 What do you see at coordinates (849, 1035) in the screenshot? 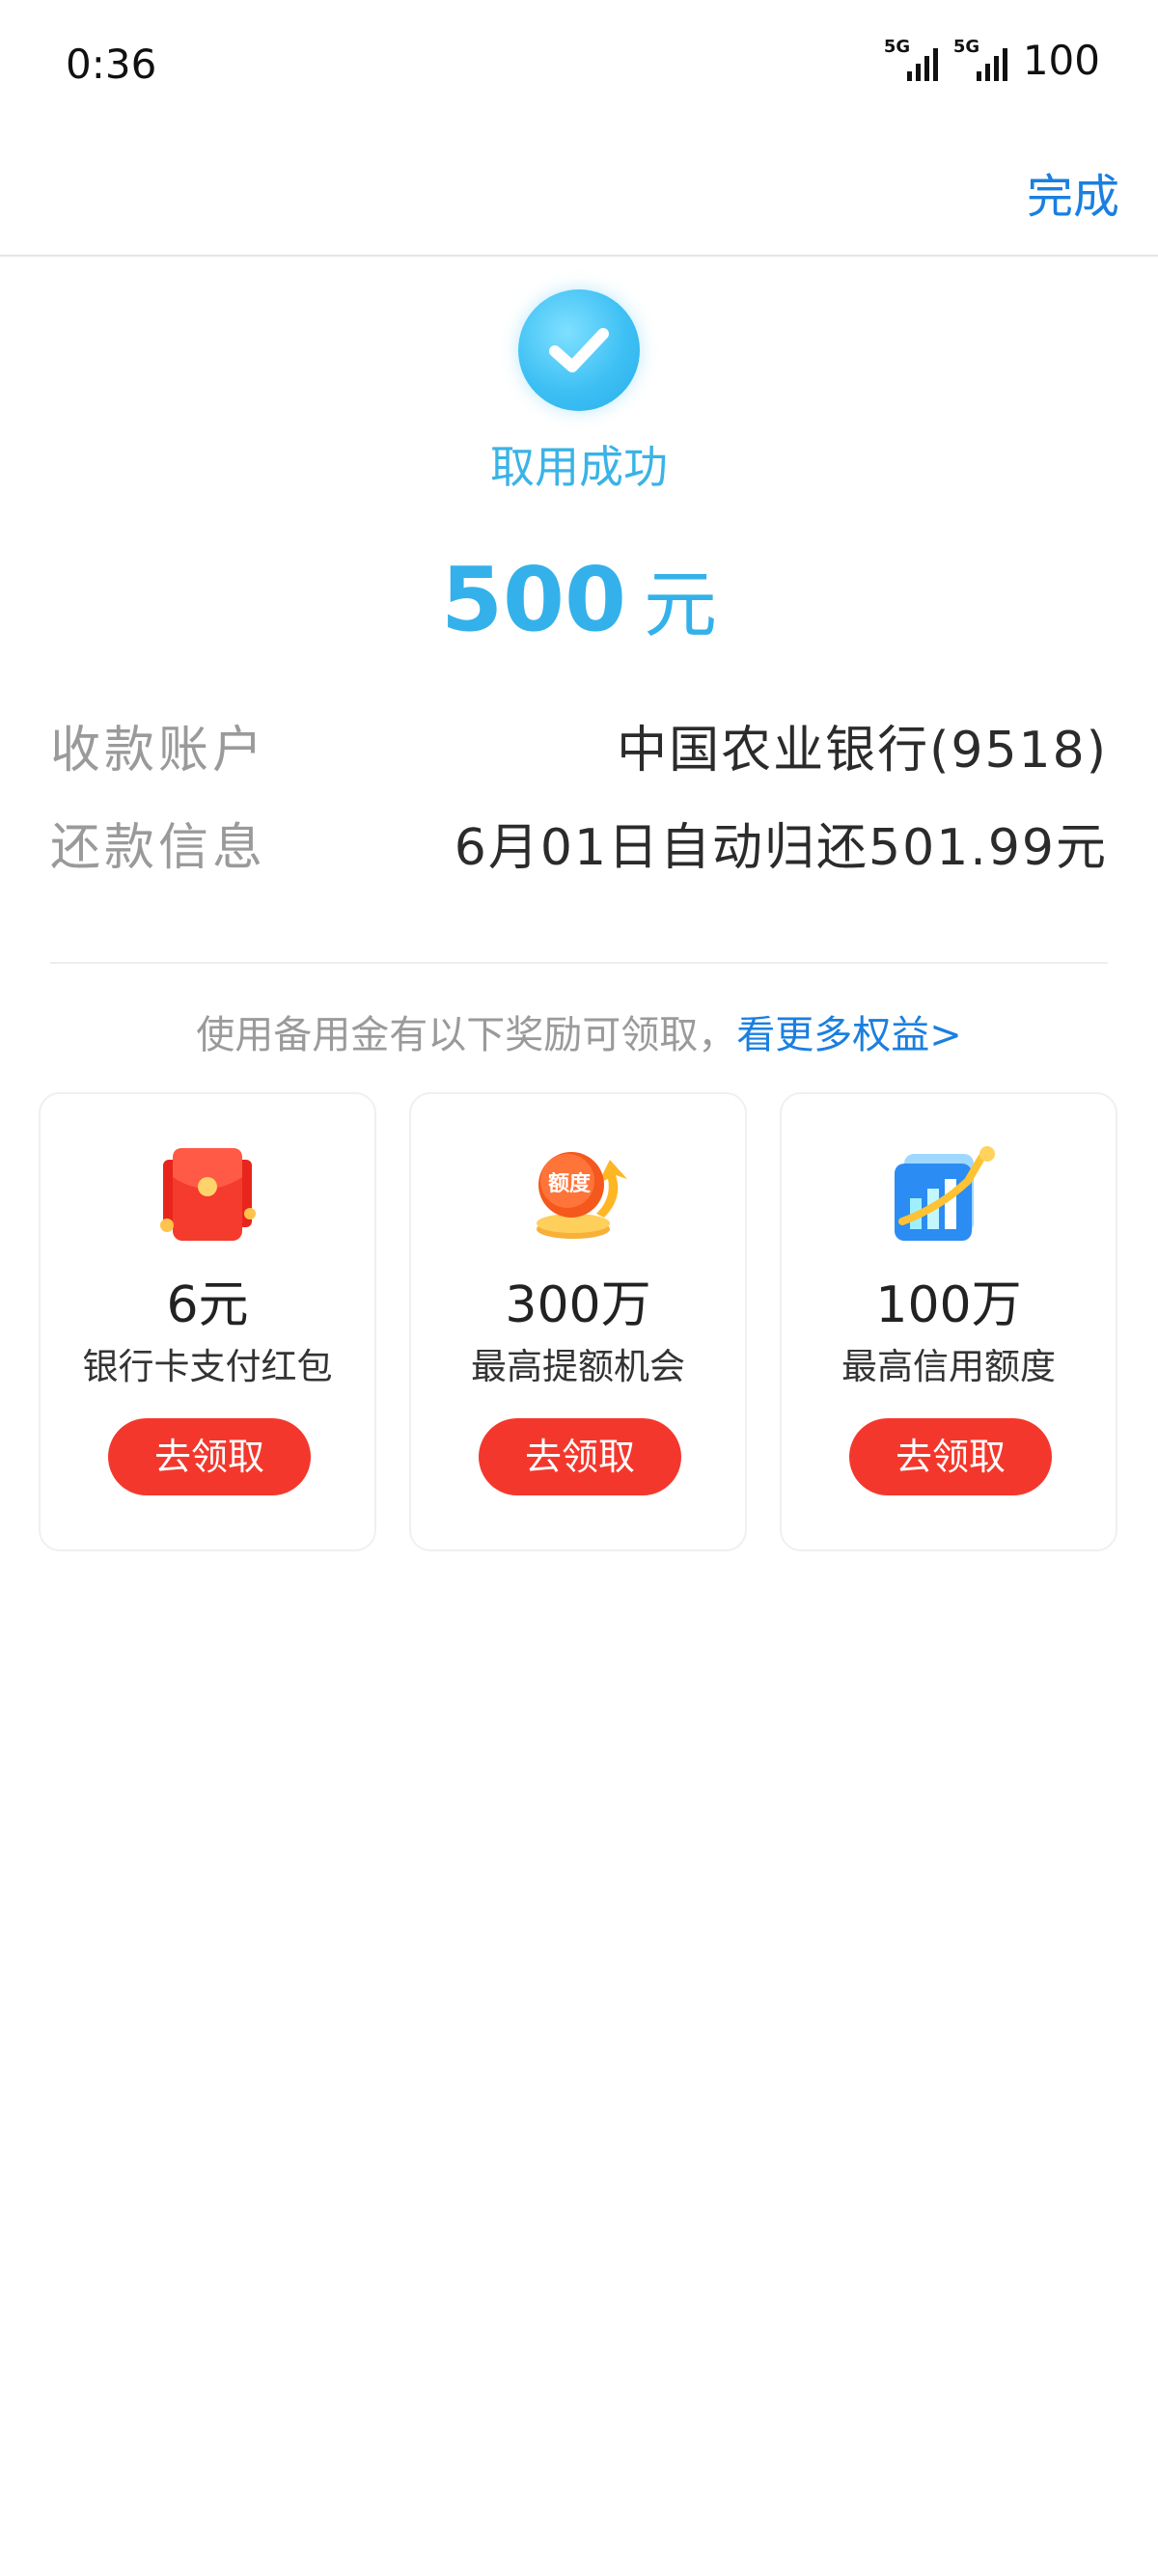
I see `more-benefits-link: 看更多权益>` at bounding box center [849, 1035].